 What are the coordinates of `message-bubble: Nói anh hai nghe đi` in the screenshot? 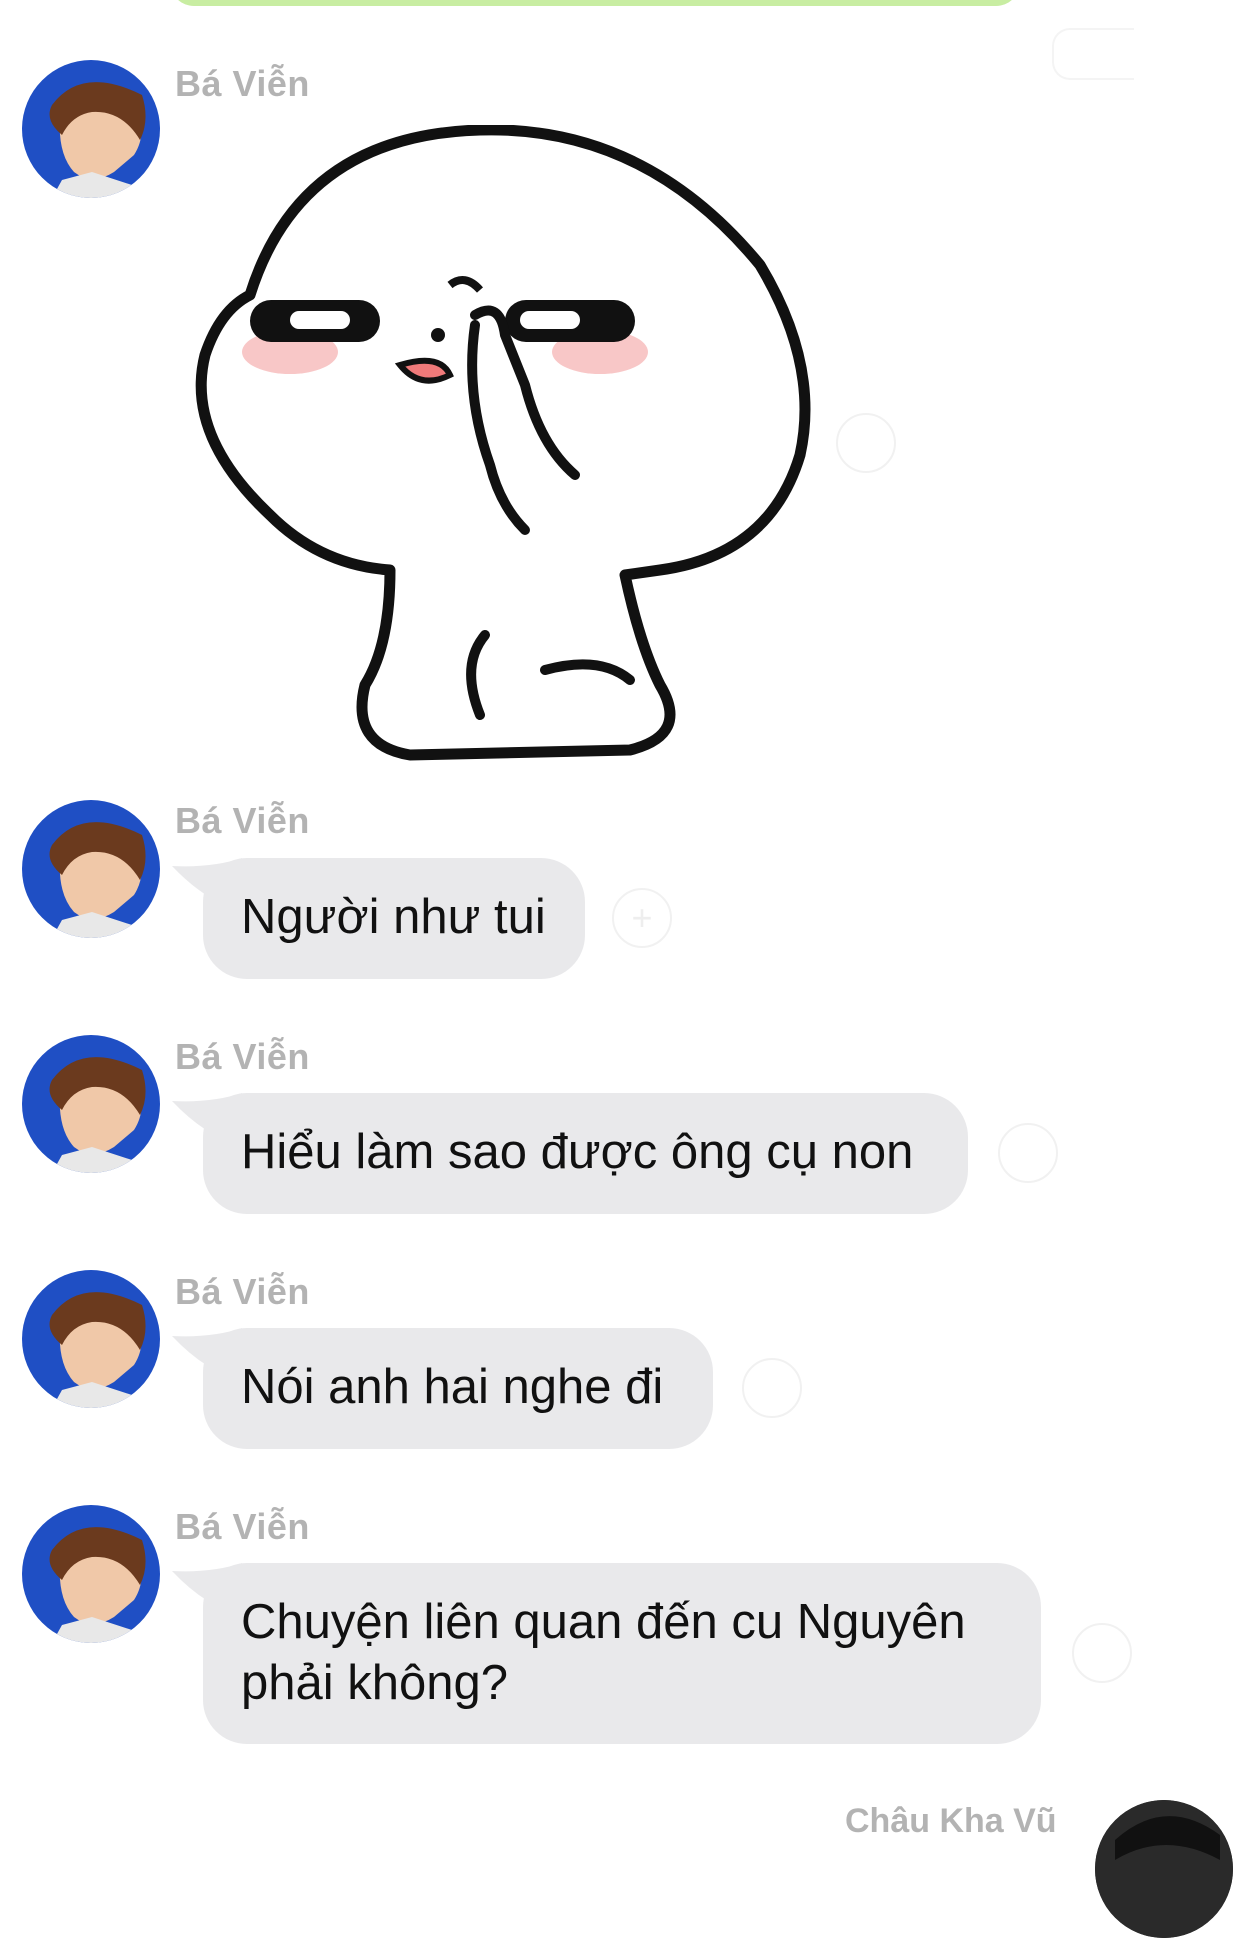 It's located at (458, 1388).